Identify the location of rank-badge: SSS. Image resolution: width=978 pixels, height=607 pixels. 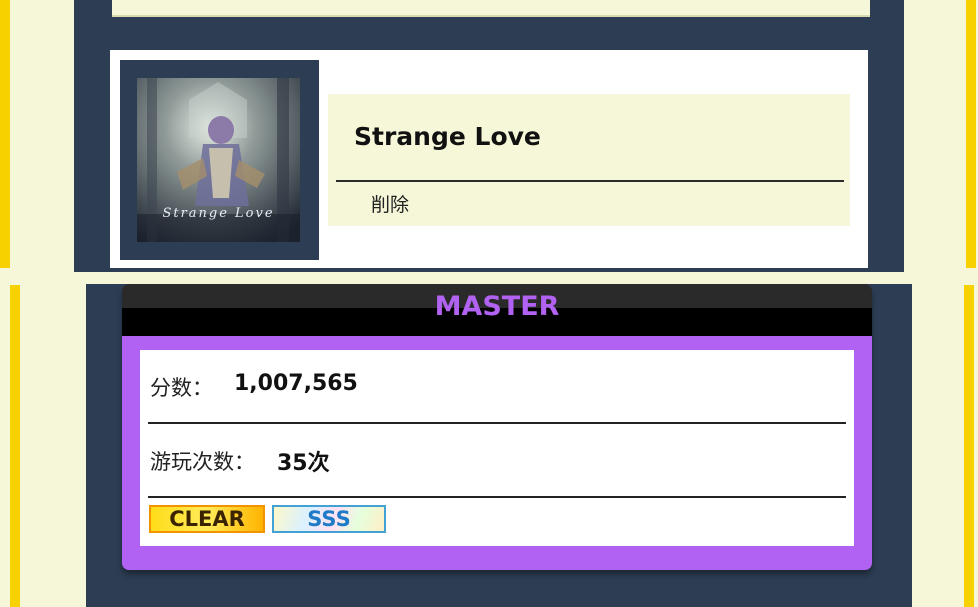
(329, 519).